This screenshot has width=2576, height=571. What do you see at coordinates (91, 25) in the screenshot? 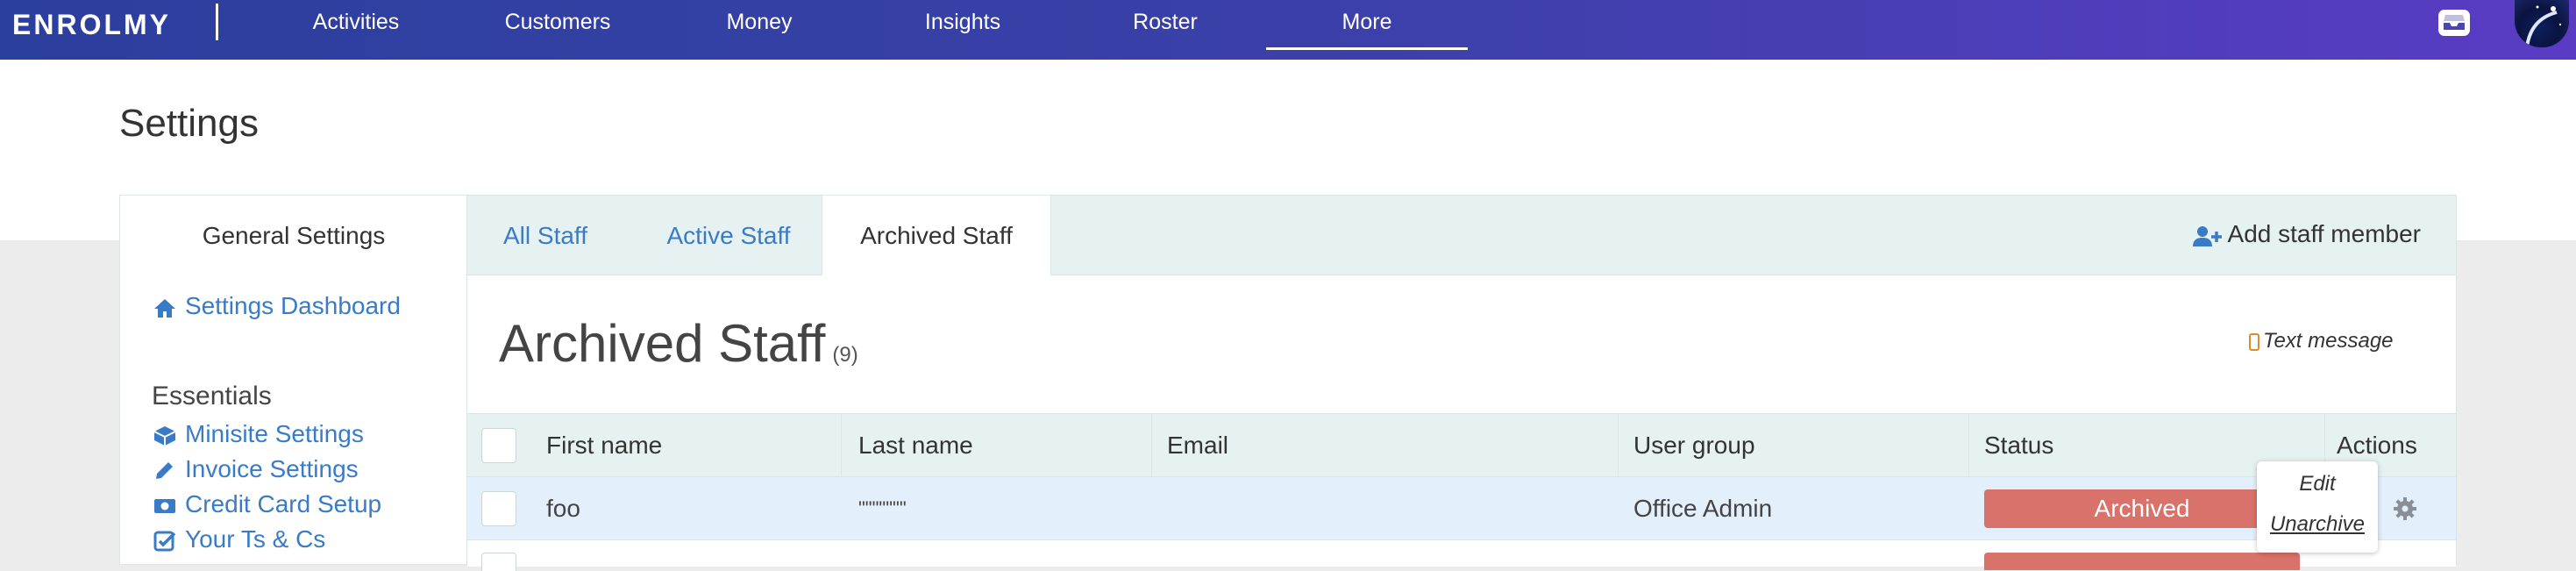
I see `enrolmy-logo: ENROLMY` at bounding box center [91, 25].